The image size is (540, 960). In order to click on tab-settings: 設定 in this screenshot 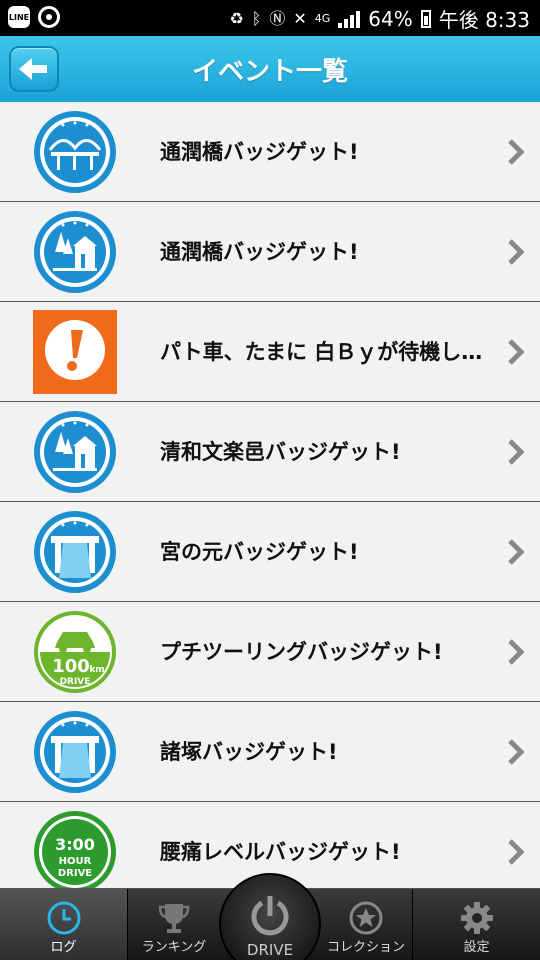, I will do `click(476, 924)`.